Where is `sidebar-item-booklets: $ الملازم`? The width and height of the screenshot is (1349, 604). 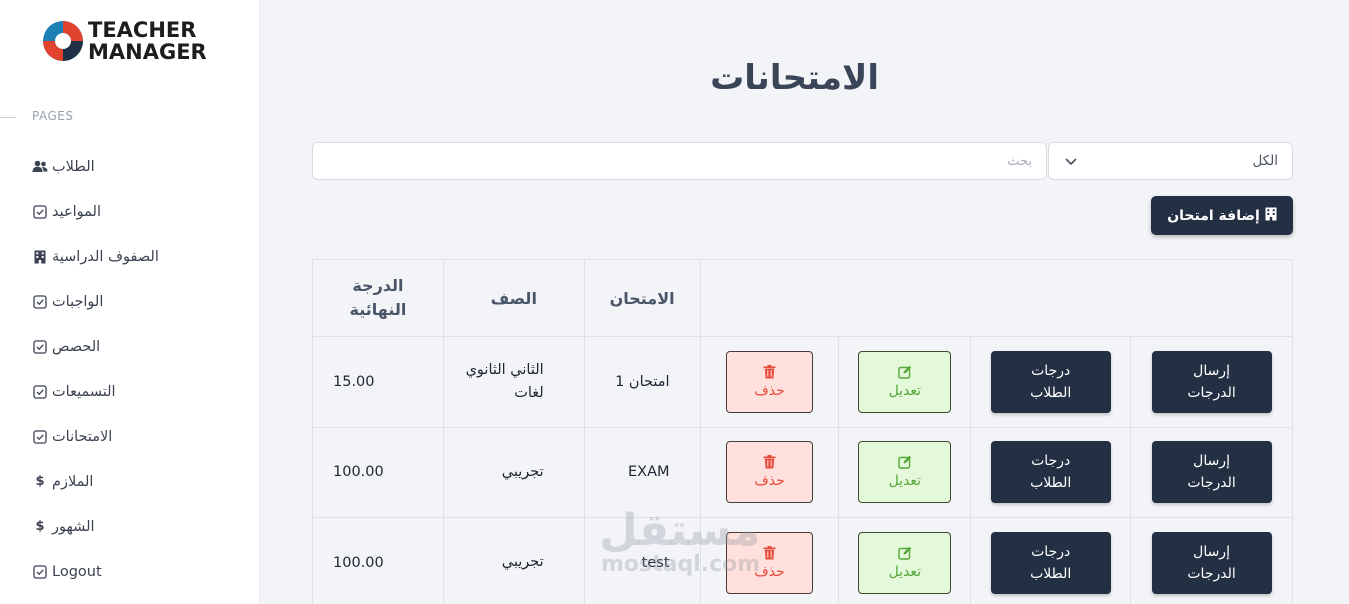
sidebar-item-booklets: $ الملازم is located at coordinates (142, 481).